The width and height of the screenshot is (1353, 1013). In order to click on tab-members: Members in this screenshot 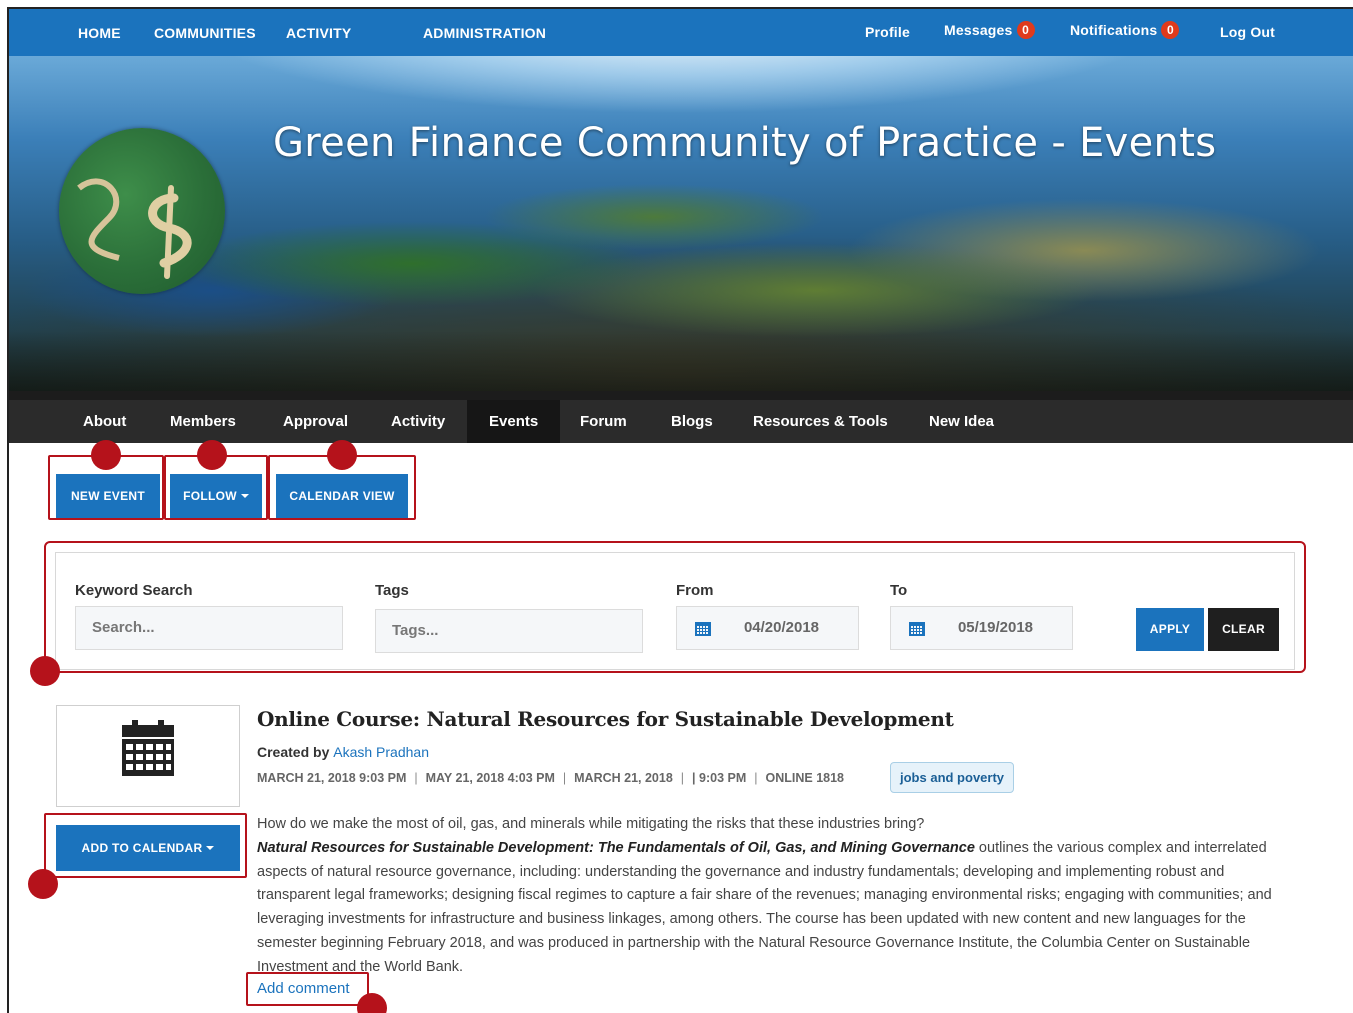, I will do `click(203, 421)`.